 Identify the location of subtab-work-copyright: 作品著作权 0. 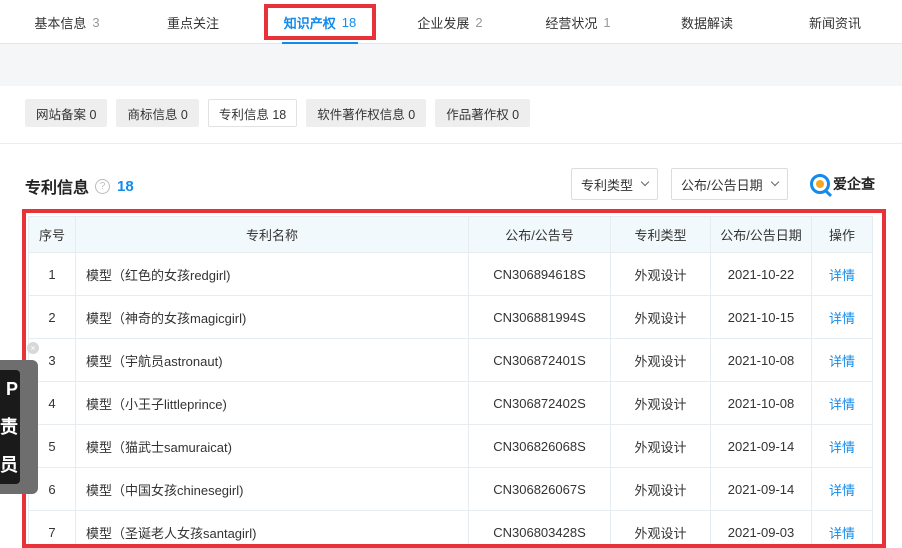
(483, 113).